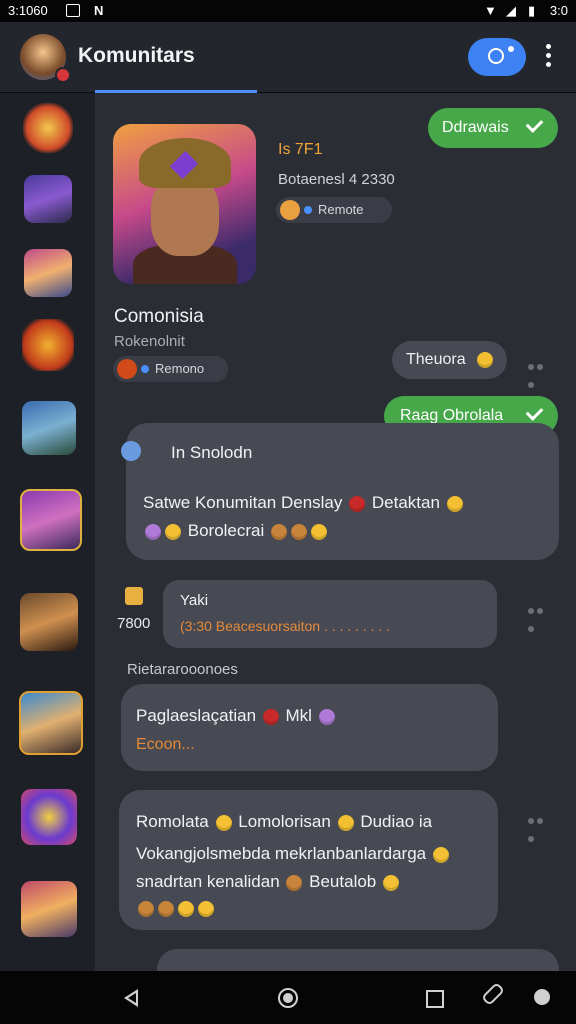 The height and width of the screenshot is (1024, 576). Describe the element at coordinates (293, 854) in the screenshot. I see `message-text-2: Vokangjolsmebda mekrlanbanlardarga` at that location.